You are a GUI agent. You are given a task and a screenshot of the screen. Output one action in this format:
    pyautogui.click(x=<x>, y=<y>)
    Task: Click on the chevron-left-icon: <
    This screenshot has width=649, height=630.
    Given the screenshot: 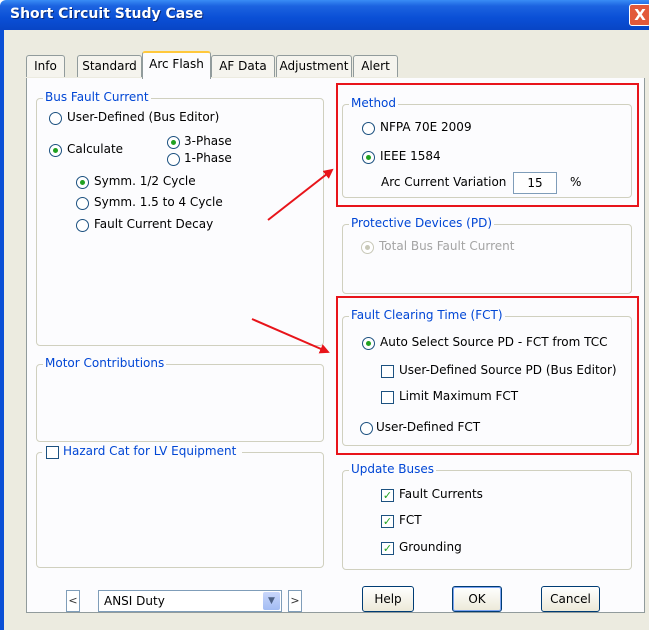 What is the action you would take?
    pyautogui.click(x=73, y=600)
    